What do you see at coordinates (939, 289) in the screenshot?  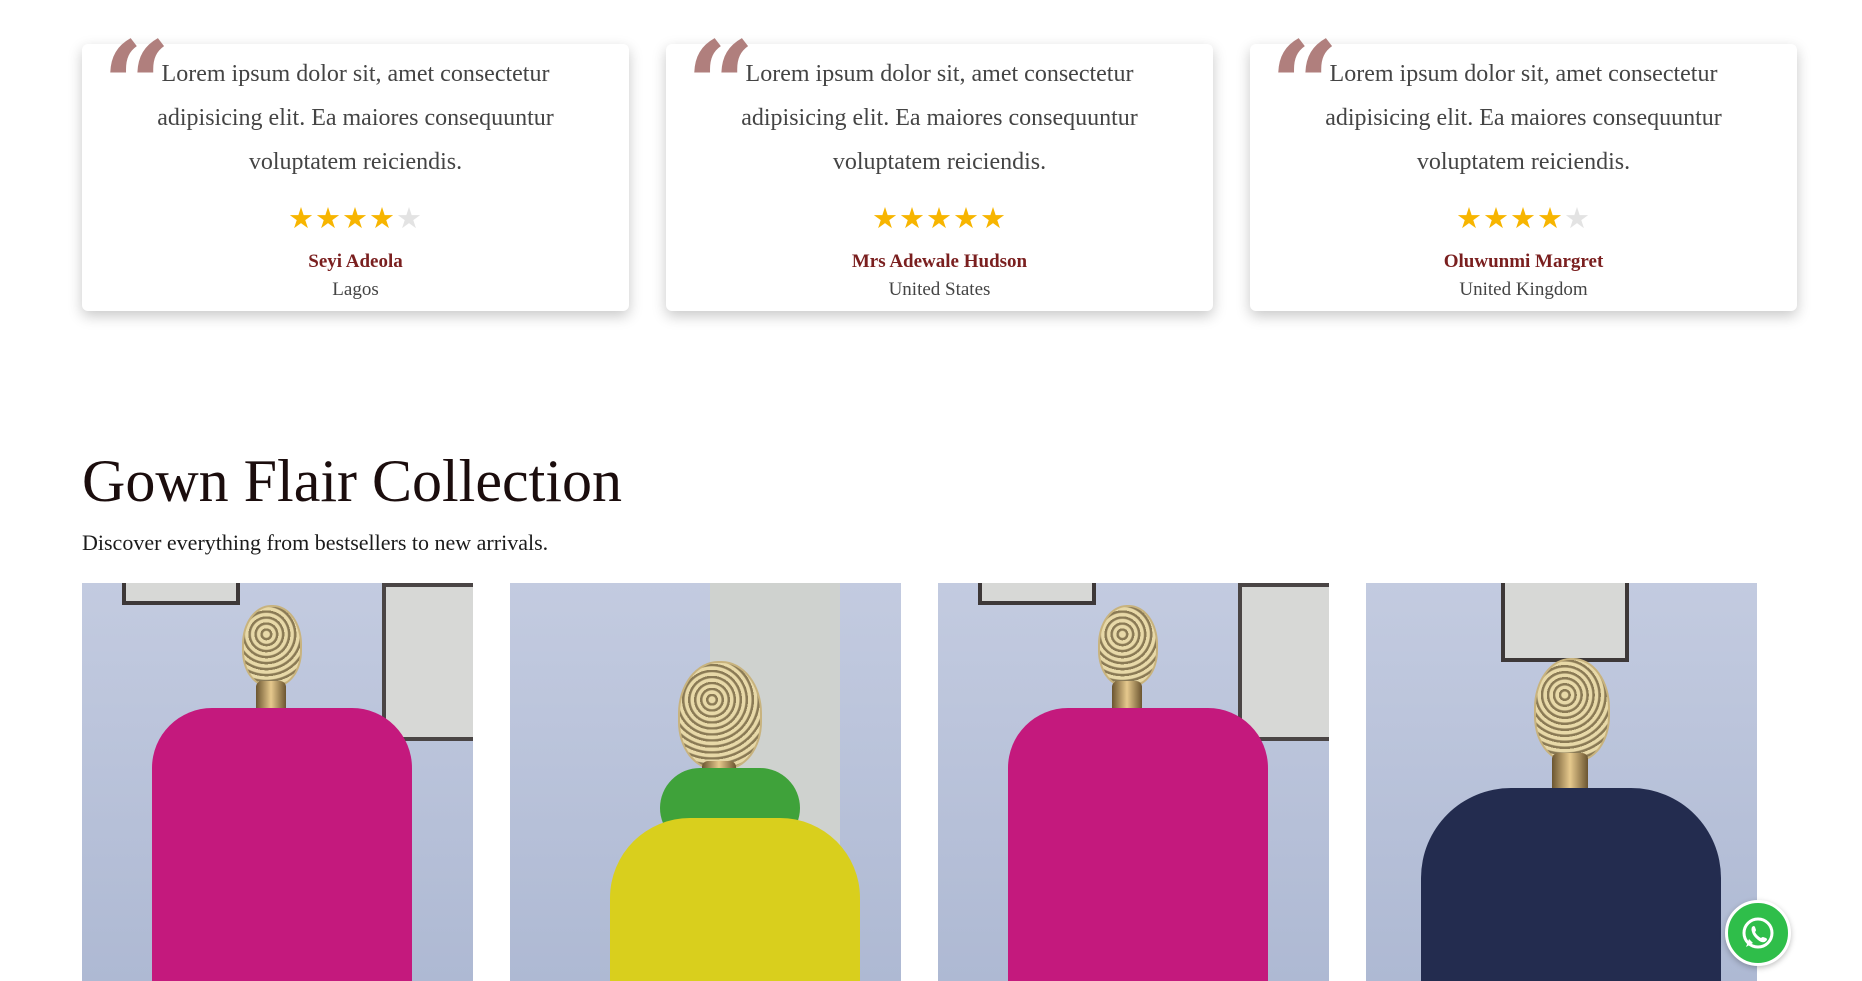 I see `testimonial-location: United States` at bounding box center [939, 289].